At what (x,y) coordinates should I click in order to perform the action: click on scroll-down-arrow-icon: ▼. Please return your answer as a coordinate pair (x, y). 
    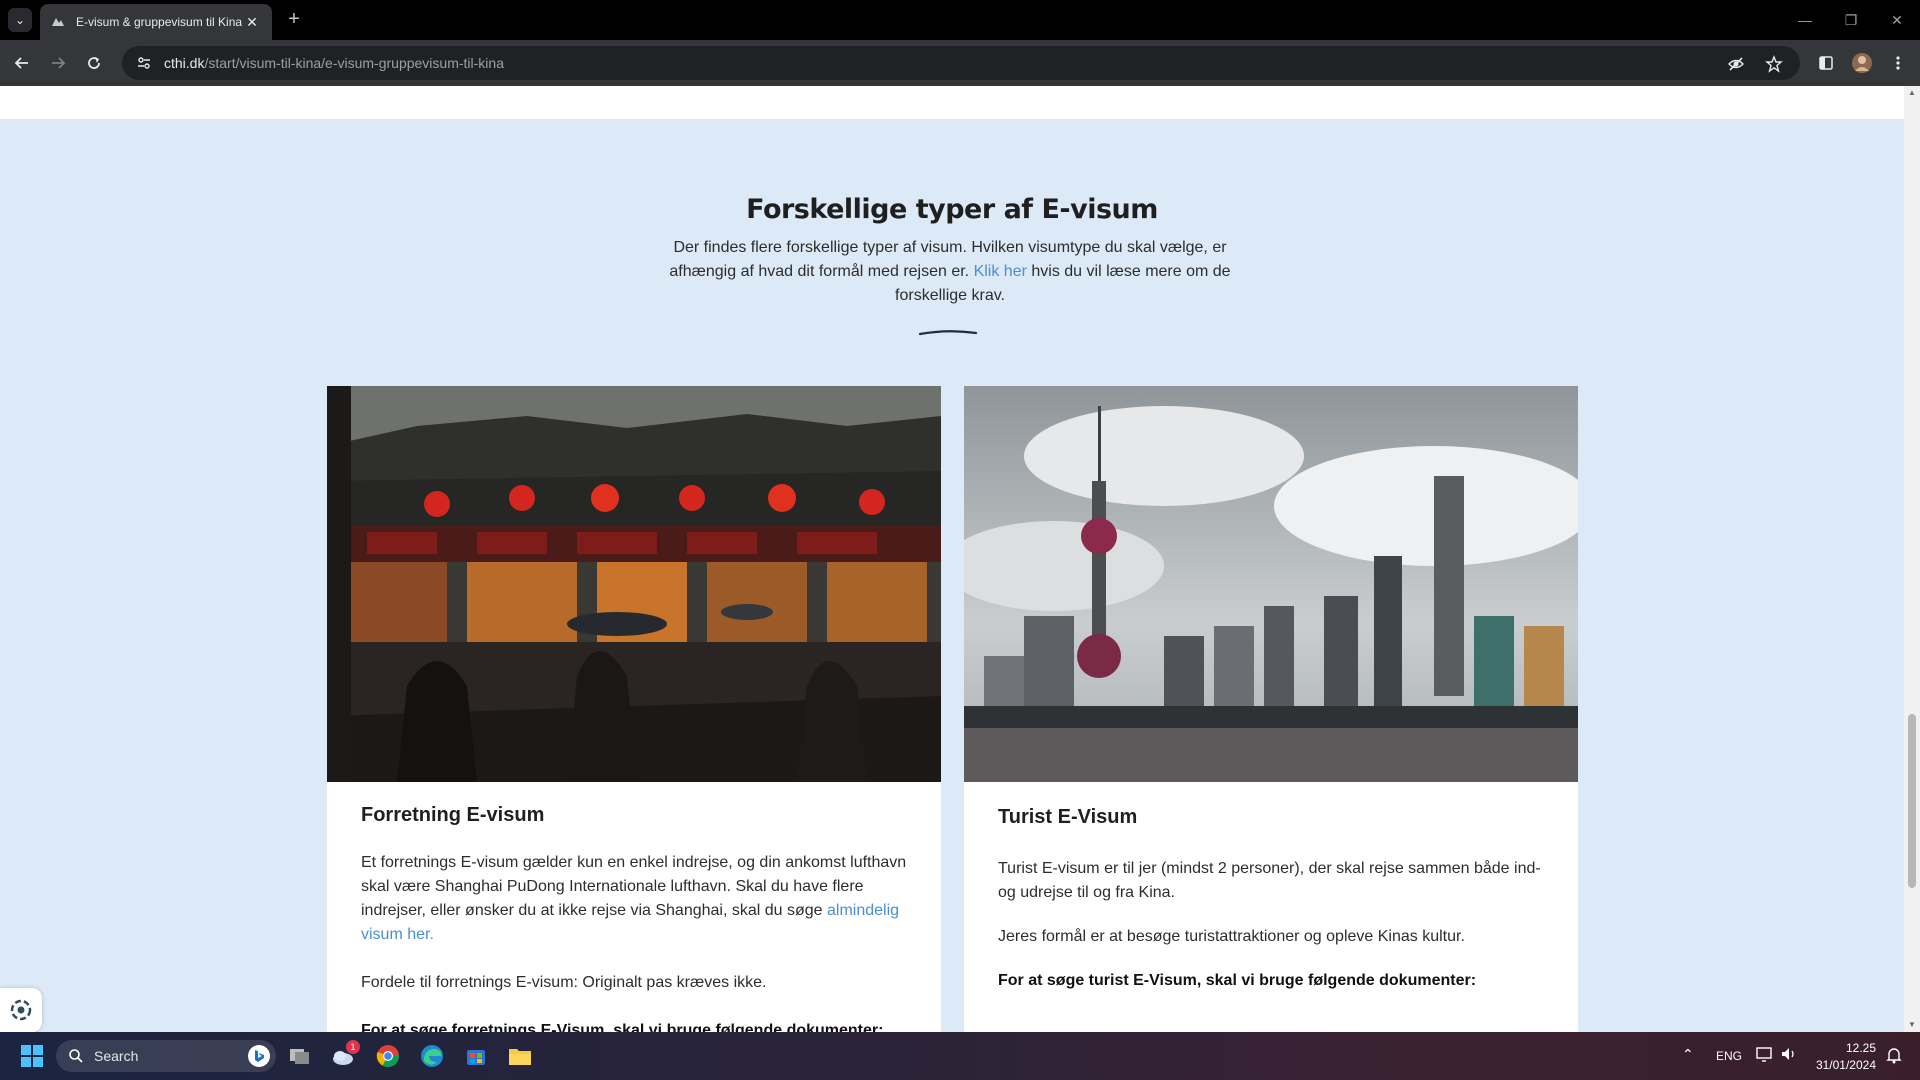
    Looking at the image, I should click on (1912, 1025).